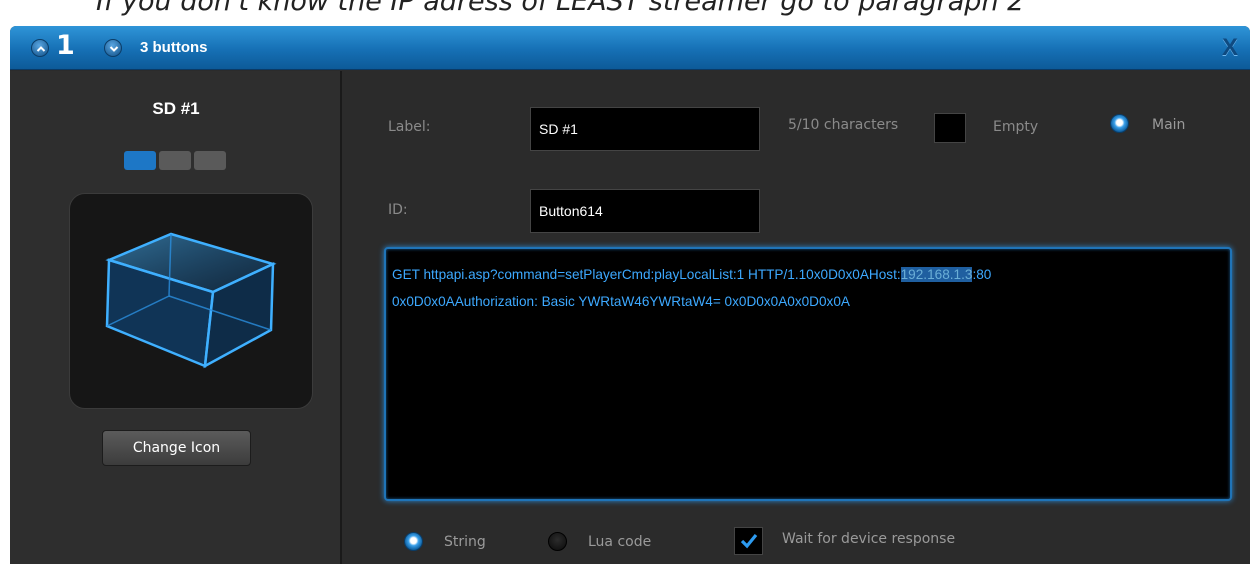 This screenshot has width=1260, height=564. What do you see at coordinates (645, 129) in the screenshot?
I see `label-input: SD #1` at bounding box center [645, 129].